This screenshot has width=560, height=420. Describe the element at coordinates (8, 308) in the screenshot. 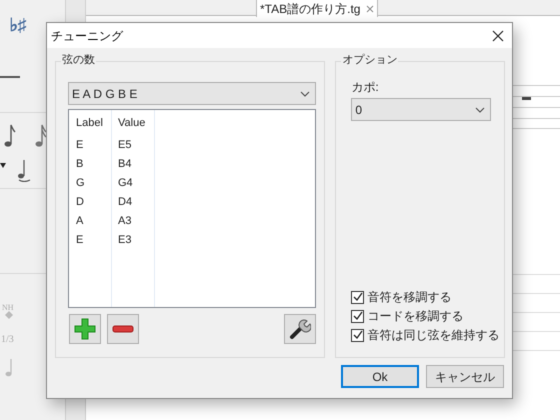

I see `harmonic-label: NH` at that location.